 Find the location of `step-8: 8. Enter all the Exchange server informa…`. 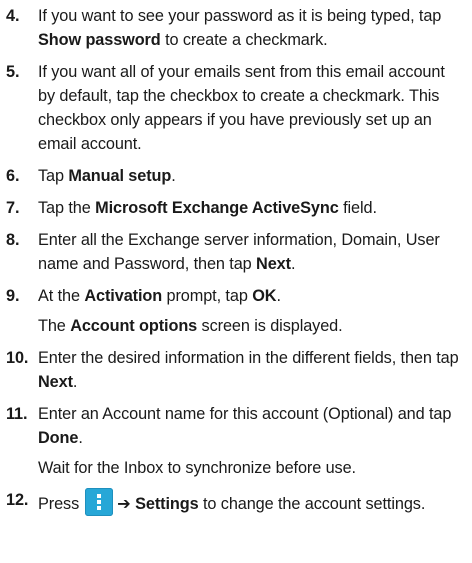

step-8: 8. Enter all the Exchange server informa… is located at coordinates (236, 252).